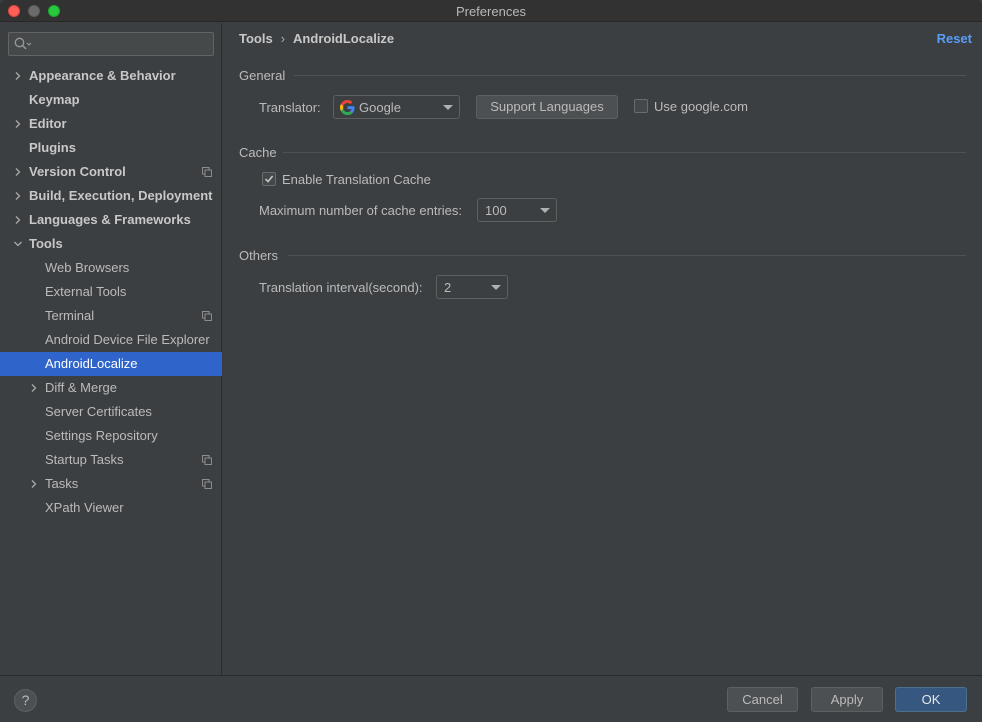 The width and height of the screenshot is (982, 722). I want to click on sidebar-item-android-device-file-explorer: Android Device File Explorer, so click(111, 340).